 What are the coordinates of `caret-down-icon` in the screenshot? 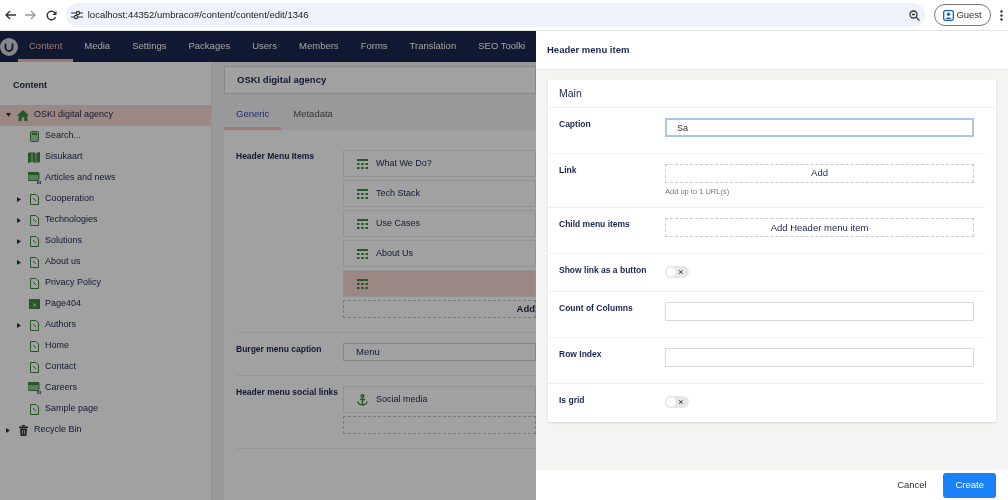 It's located at (8, 115).